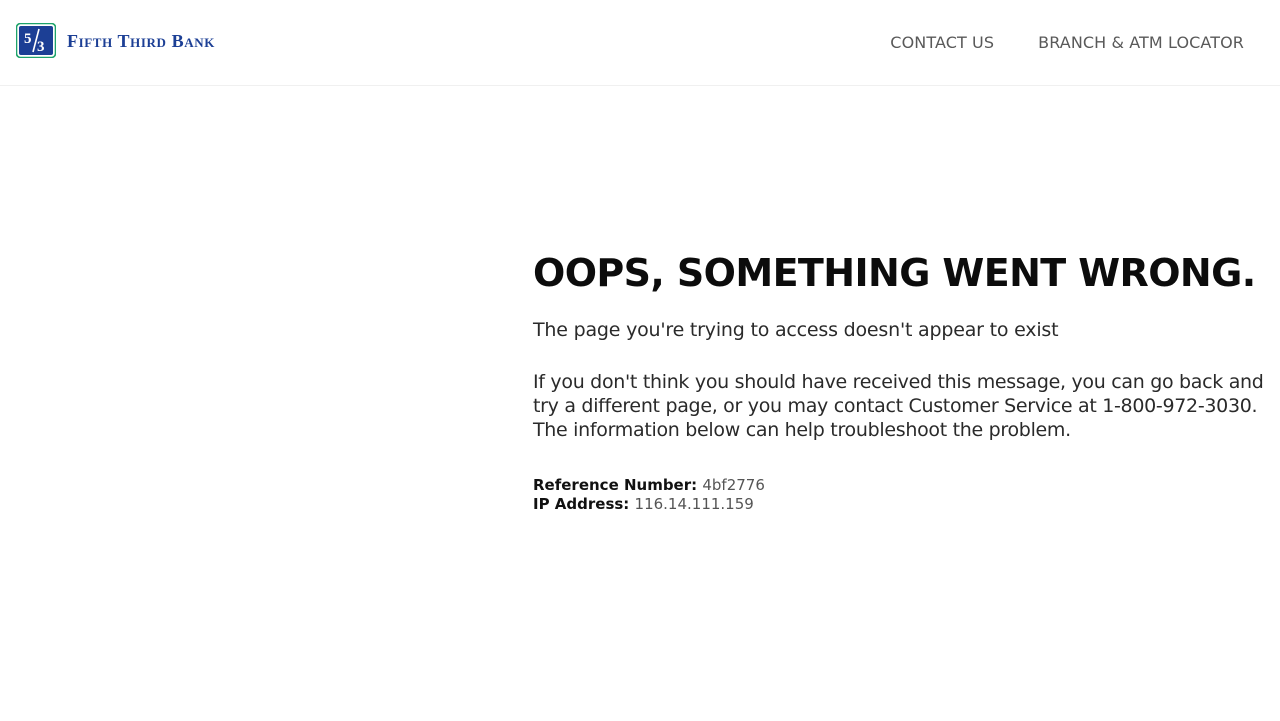  I want to click on brand-logo-link: 5 3 Fifth Third Bank, so click(115, 40).